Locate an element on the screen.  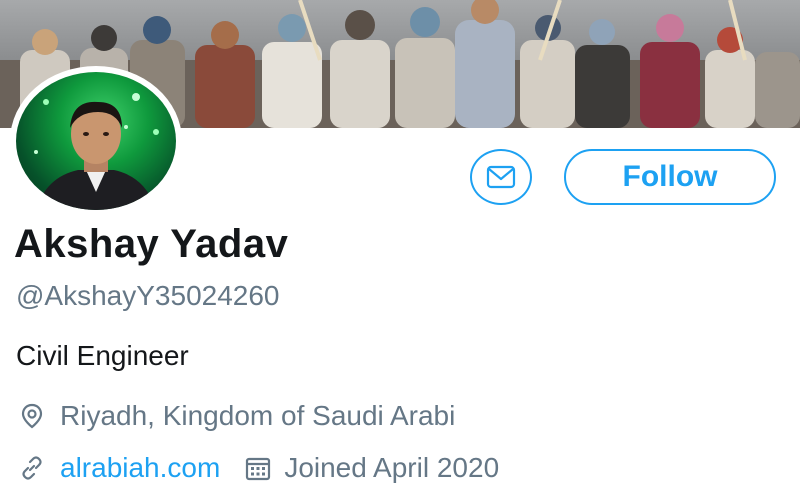
location-text: Riyadh, Kingdom of Saudi Arabi is located at coordinates (258, 415).